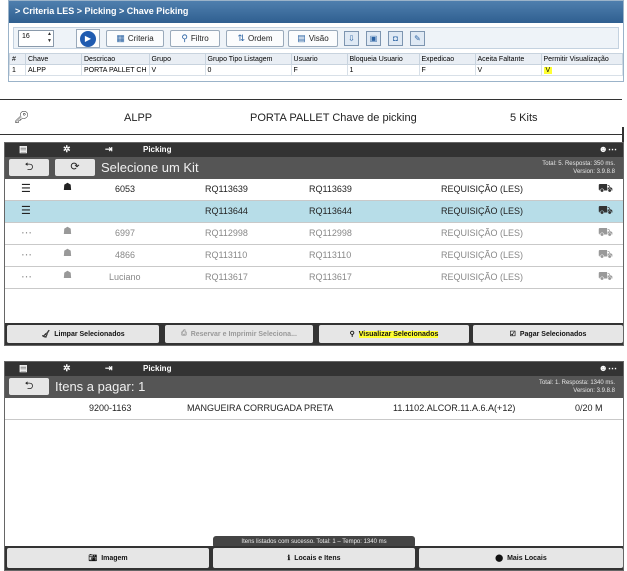 The height and width of the screenshot is (571, 627). I want to click on criteria-icon: ▦, so click(120, 38).